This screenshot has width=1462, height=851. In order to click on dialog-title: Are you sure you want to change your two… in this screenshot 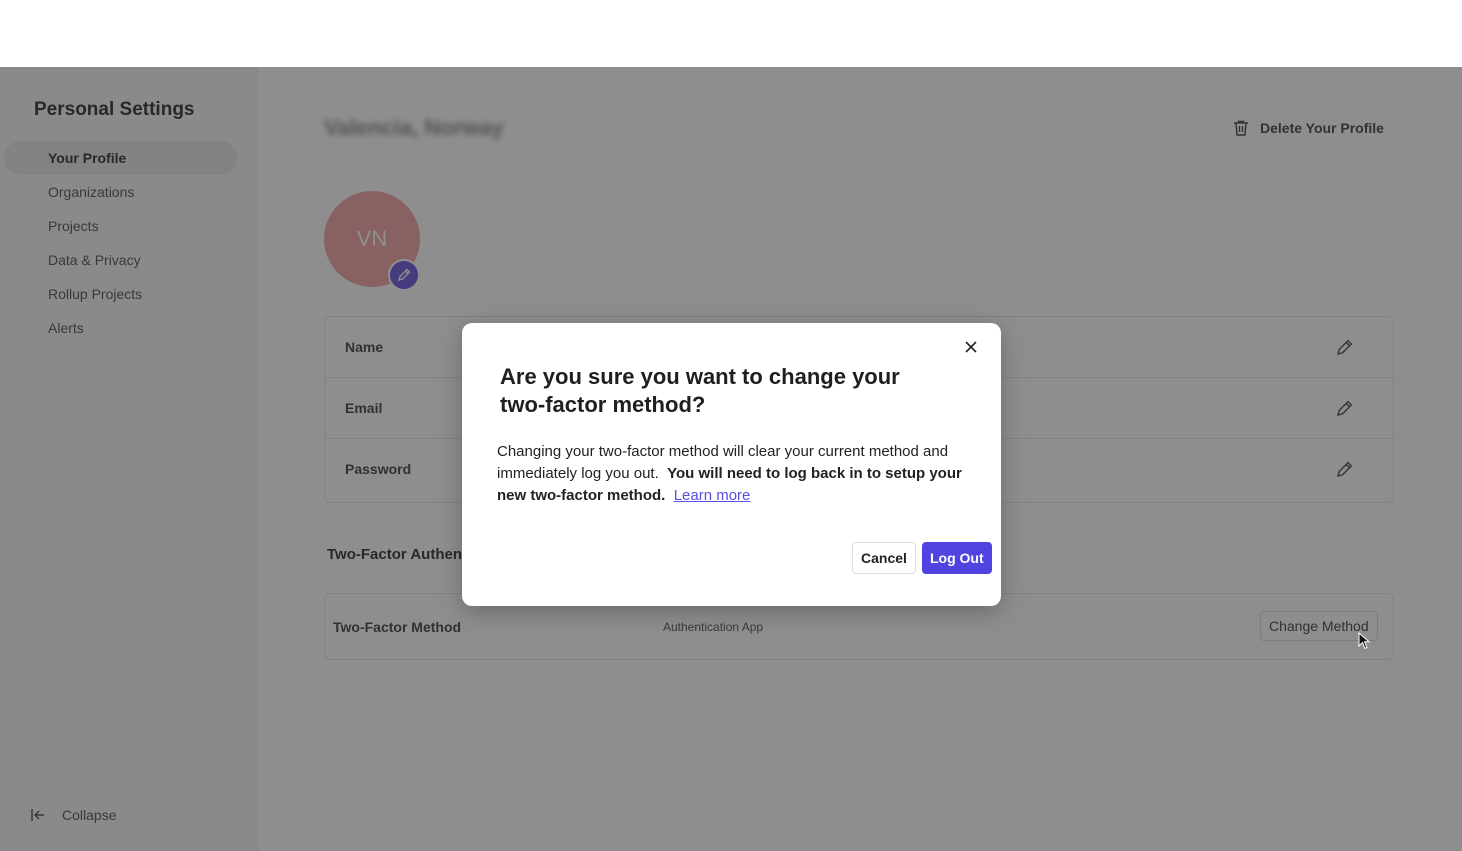, I will do `click(700, 390)`.